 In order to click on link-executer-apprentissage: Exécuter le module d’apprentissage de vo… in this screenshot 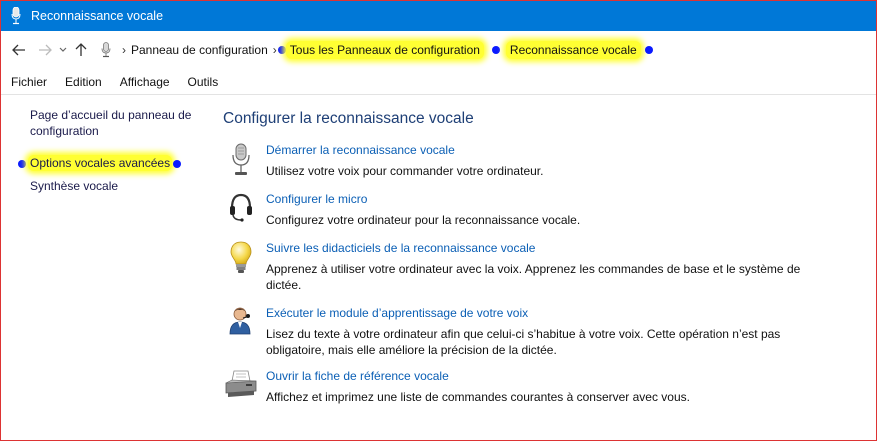, I will do `click(397, 313)`.